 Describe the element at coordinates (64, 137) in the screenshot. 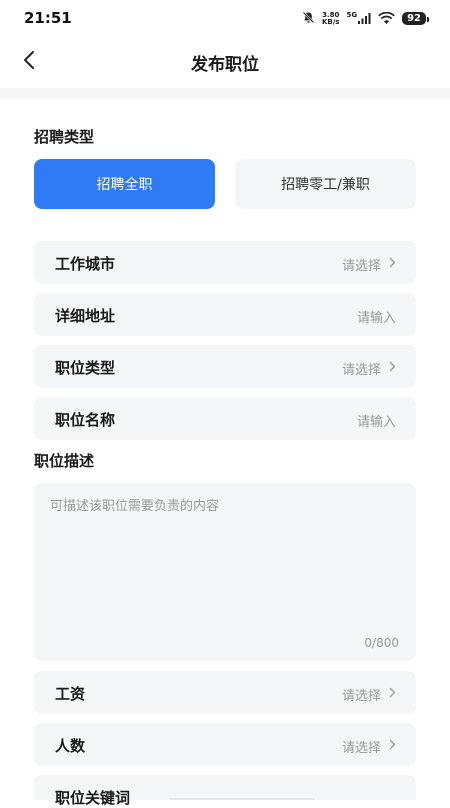

I see `recruit-type-label: 招聘类型` at that location.